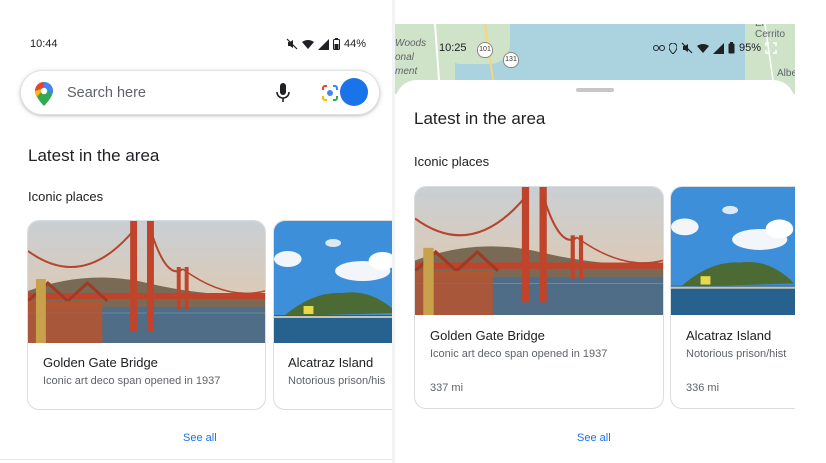 The width and height of the screenshot is (826, 463). What do you see at coordinates (786, 73) in the screenshot?
I see `map-label: Albe` at bounding box center [786, 73].